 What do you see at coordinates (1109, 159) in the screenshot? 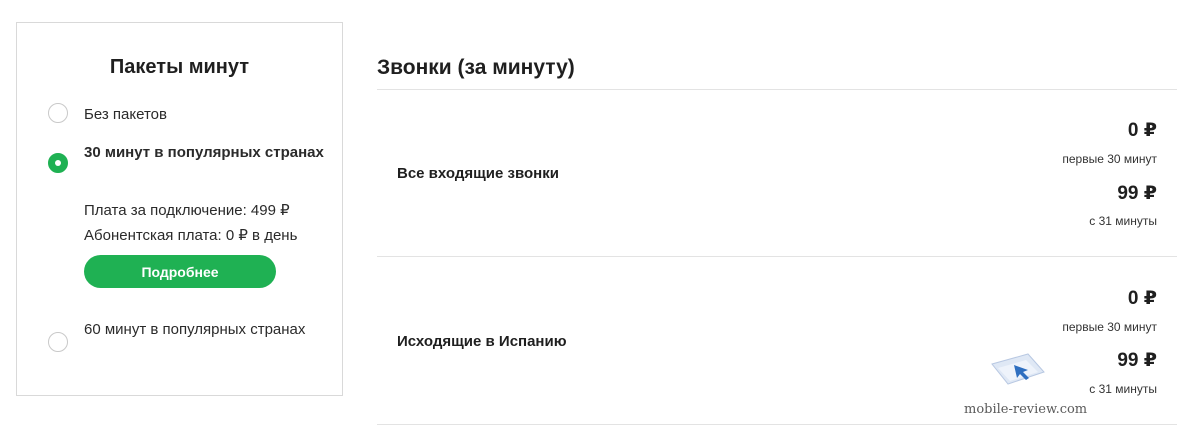
I see `incoming-note-first: первые 30 минут` at bounding box center [1109, 159].